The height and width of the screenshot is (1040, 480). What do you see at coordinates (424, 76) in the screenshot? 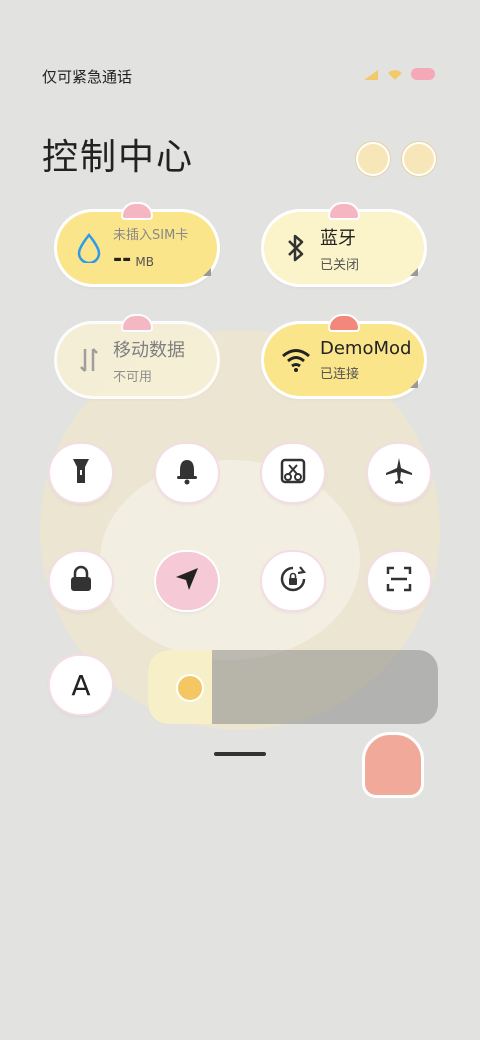
I see `battery-icon` at bounding box center [424, 76].